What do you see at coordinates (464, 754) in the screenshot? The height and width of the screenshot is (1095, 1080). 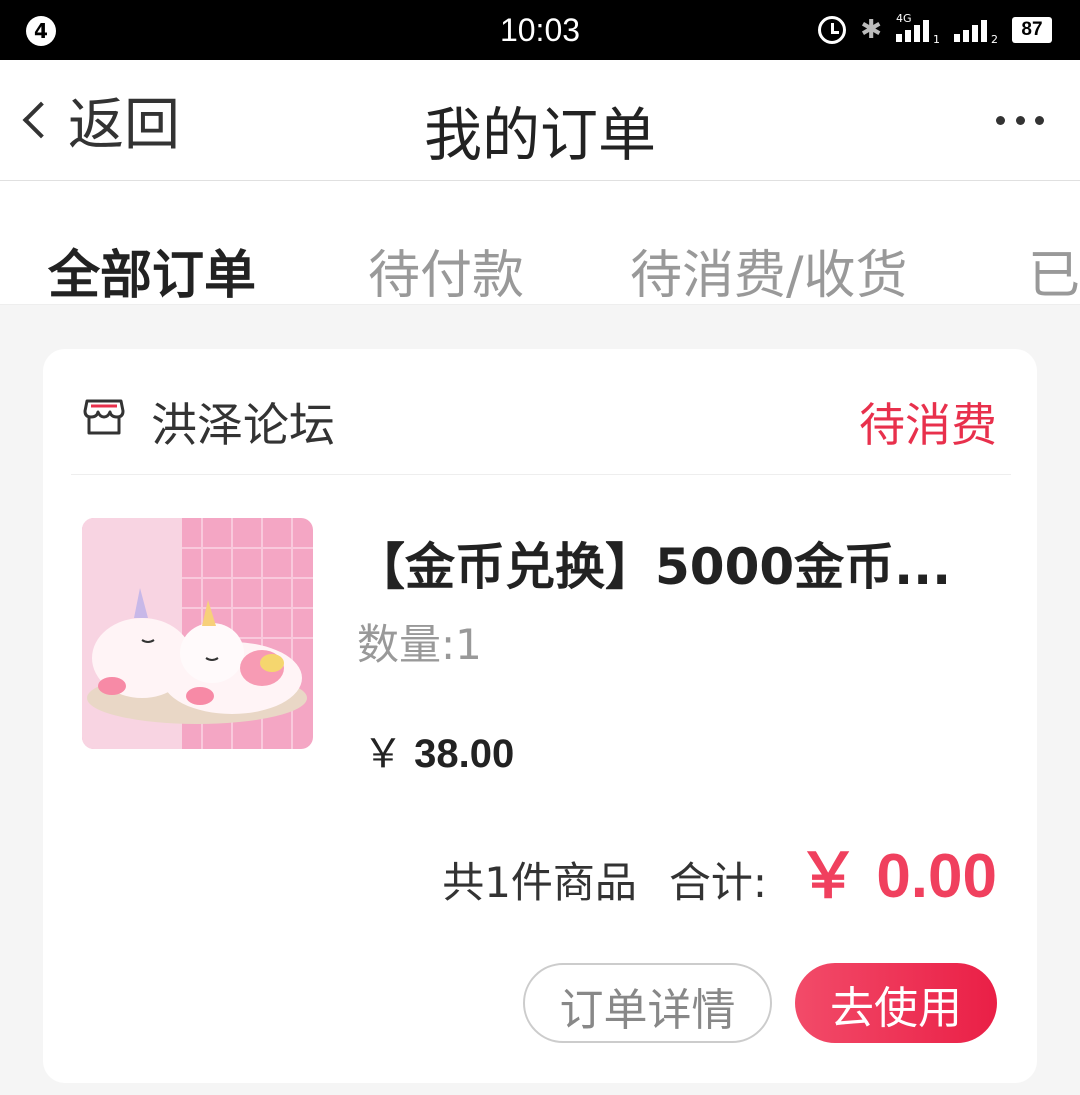 I see `price-value: 38.00` at bounding box center [464, 754].